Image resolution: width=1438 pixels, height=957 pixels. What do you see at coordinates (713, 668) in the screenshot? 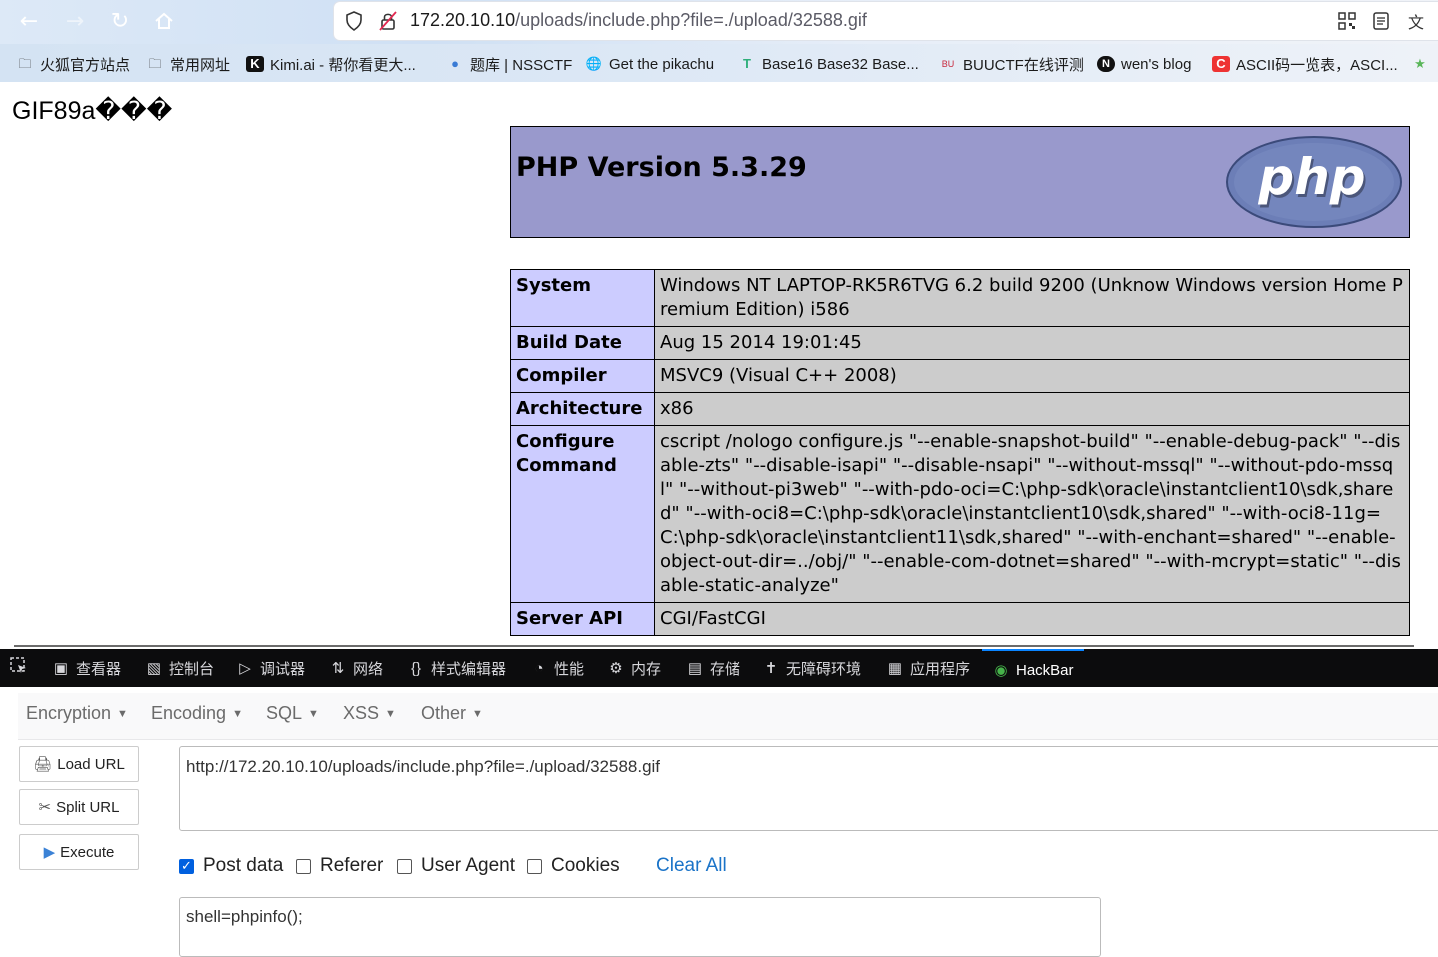
I see `tab-storage: ▤ 存储` at bounding box center [713, 668].